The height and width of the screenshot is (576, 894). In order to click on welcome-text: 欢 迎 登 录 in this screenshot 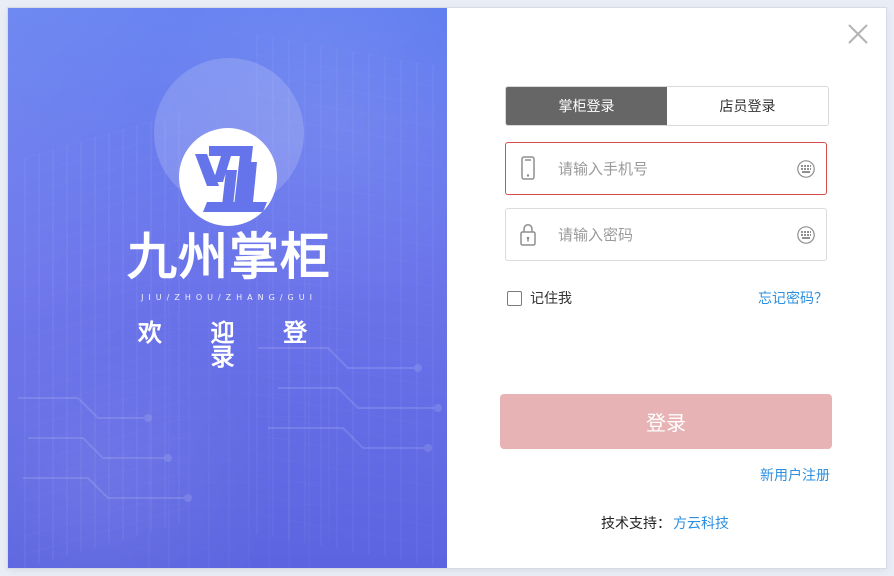, I will do `click(233, 345)`.